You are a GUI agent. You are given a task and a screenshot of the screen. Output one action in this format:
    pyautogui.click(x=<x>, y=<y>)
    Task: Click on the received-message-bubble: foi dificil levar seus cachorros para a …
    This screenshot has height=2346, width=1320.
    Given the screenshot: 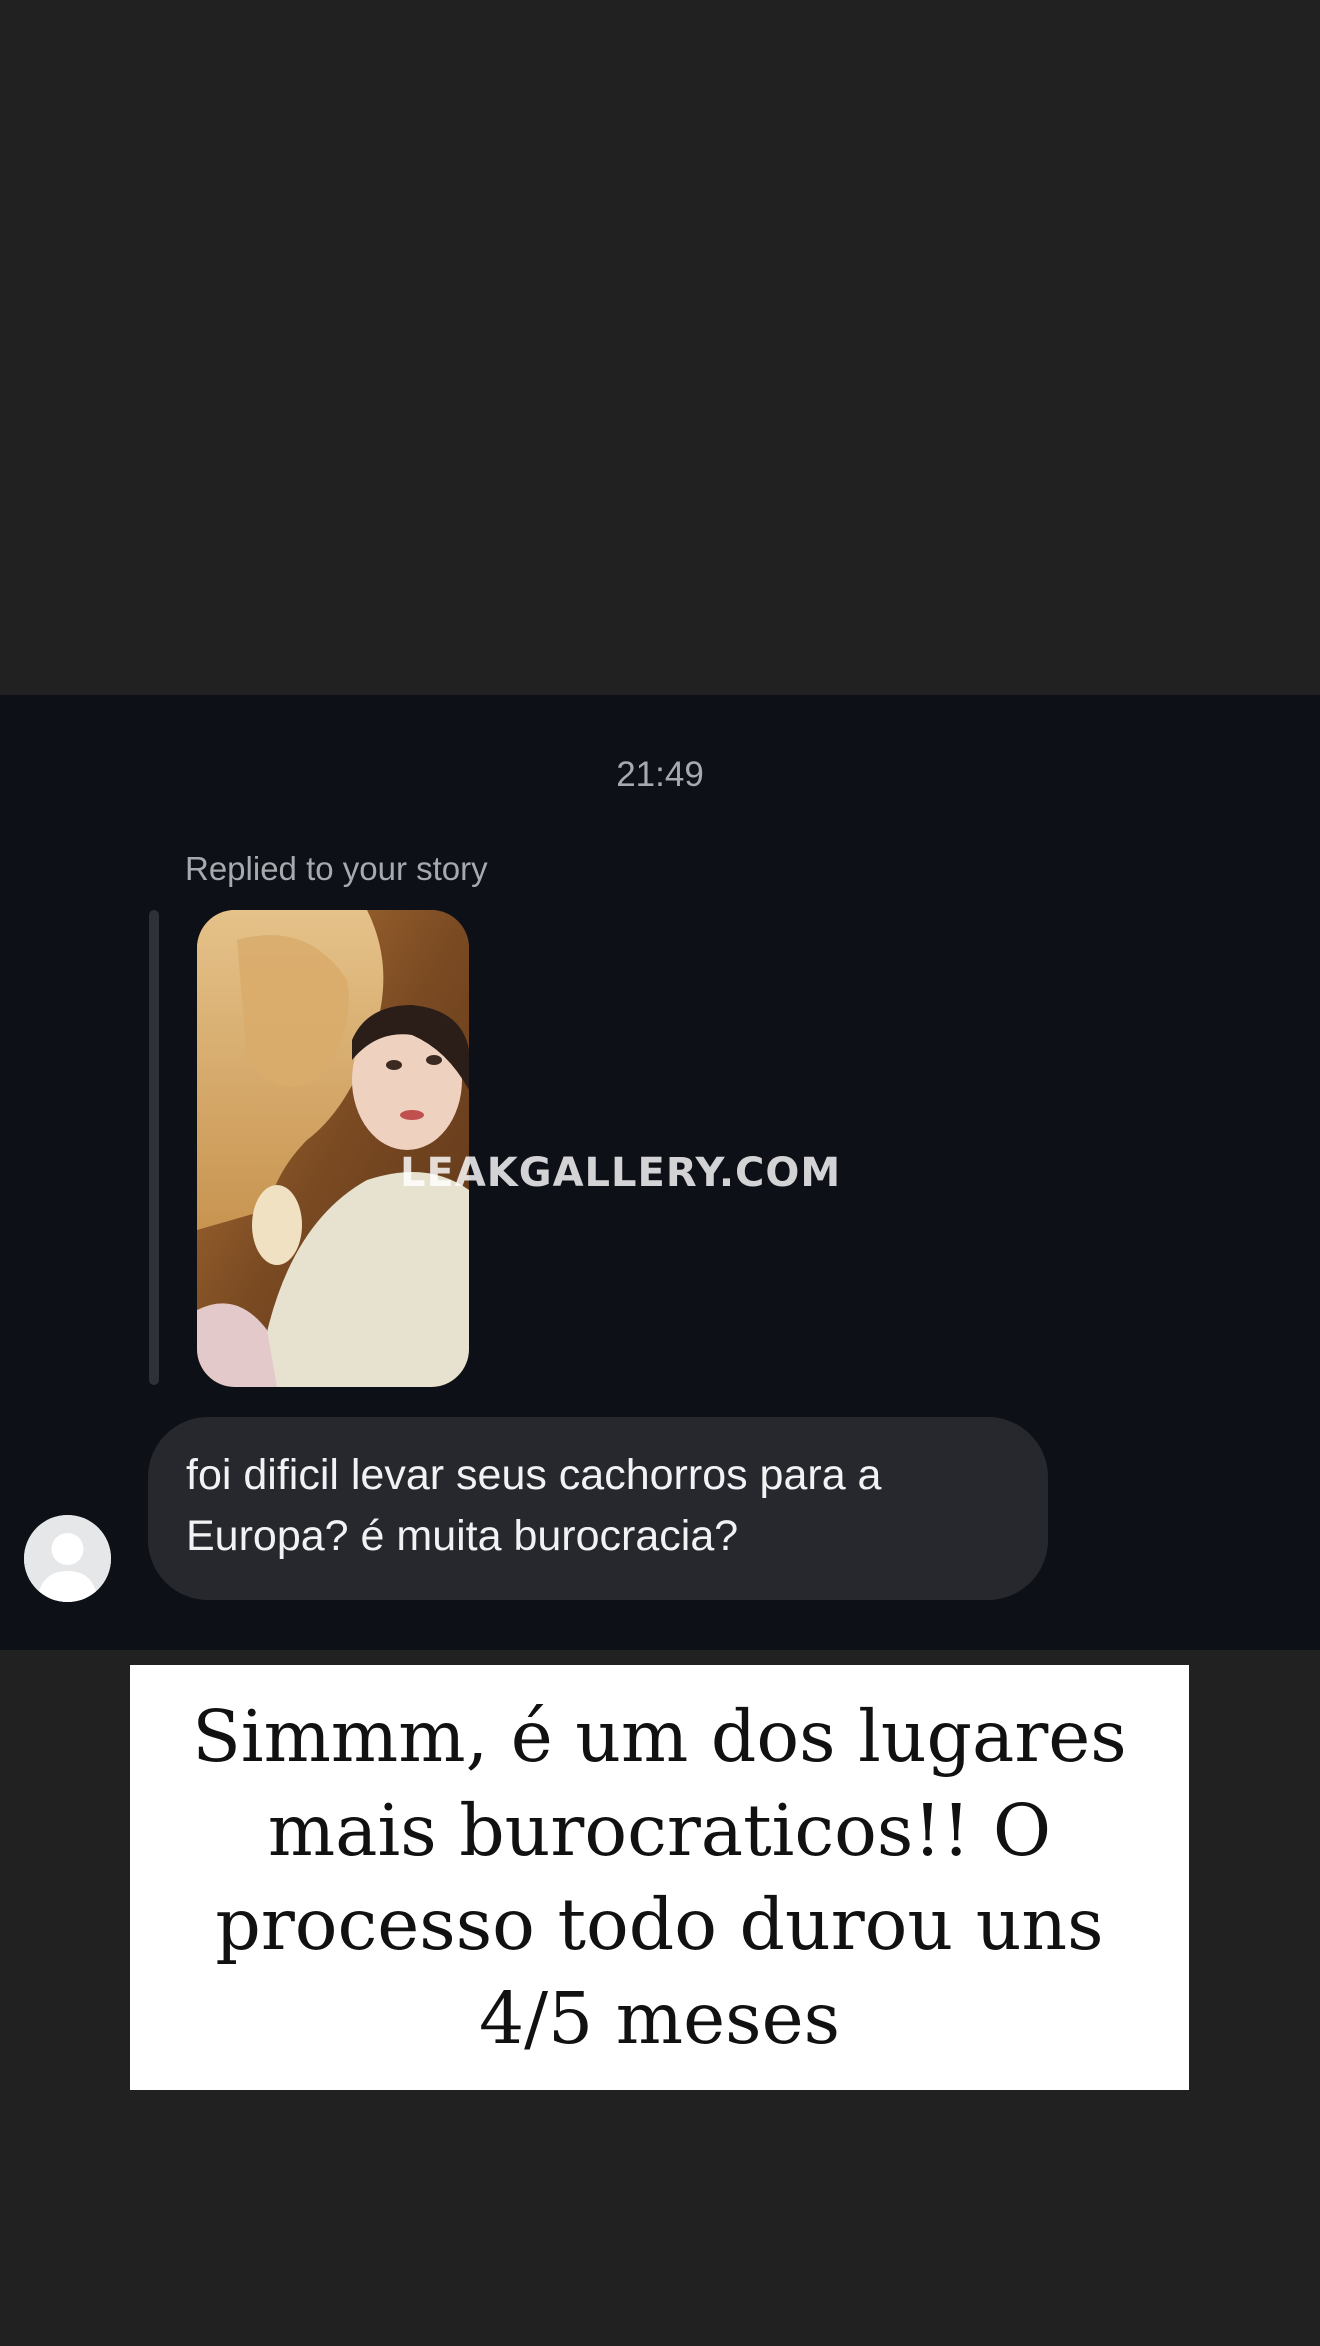 What is the action you would take?
    pyautogui.click(x=598, y=1508)
    